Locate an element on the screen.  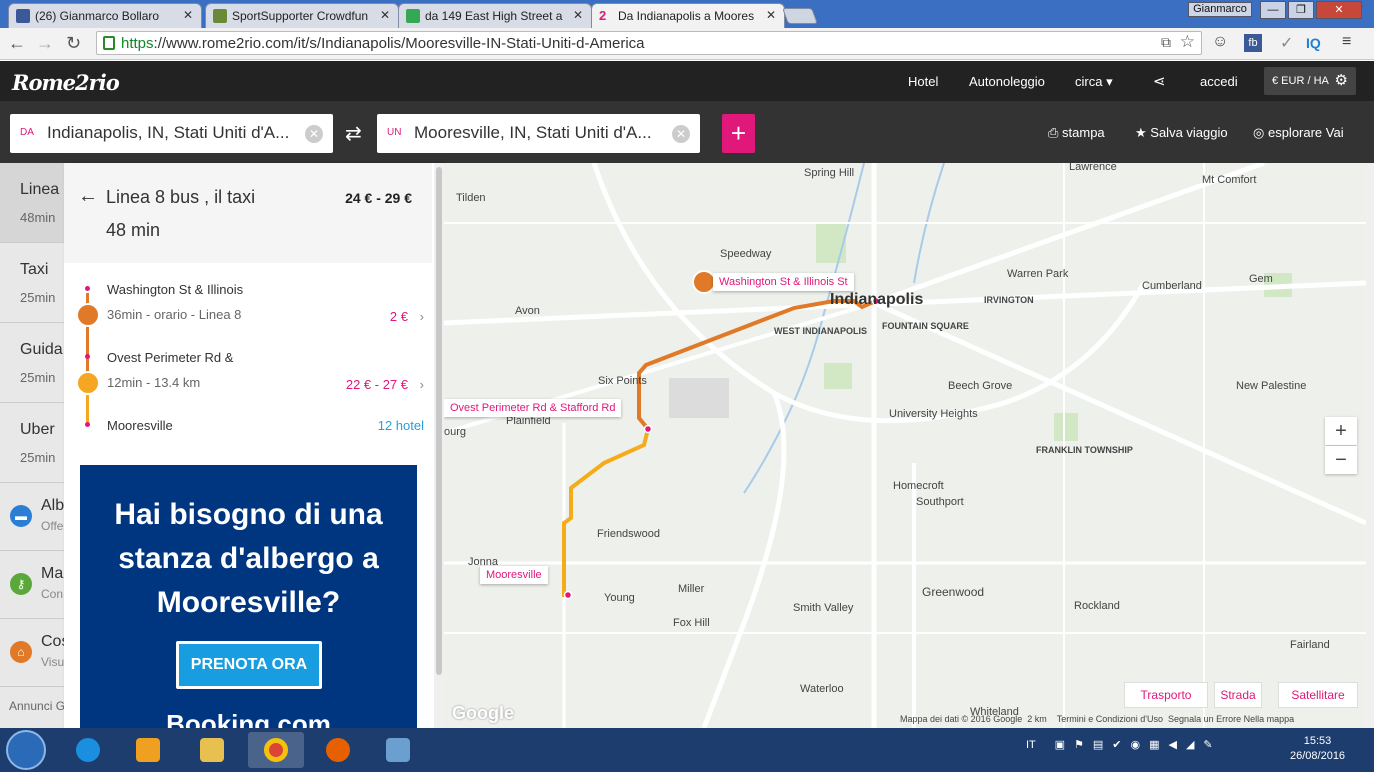
print-button: ⎙ stampa is located at coordinates (1076, 133).